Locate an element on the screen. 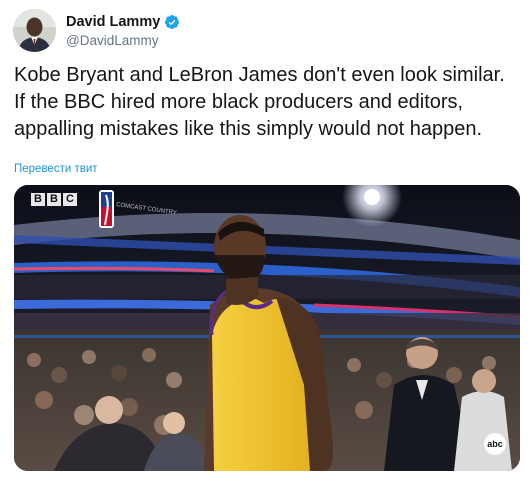 This screenshot has width=531, height=481. bbc-logo-letter: C is located at coordinates (70, 199).